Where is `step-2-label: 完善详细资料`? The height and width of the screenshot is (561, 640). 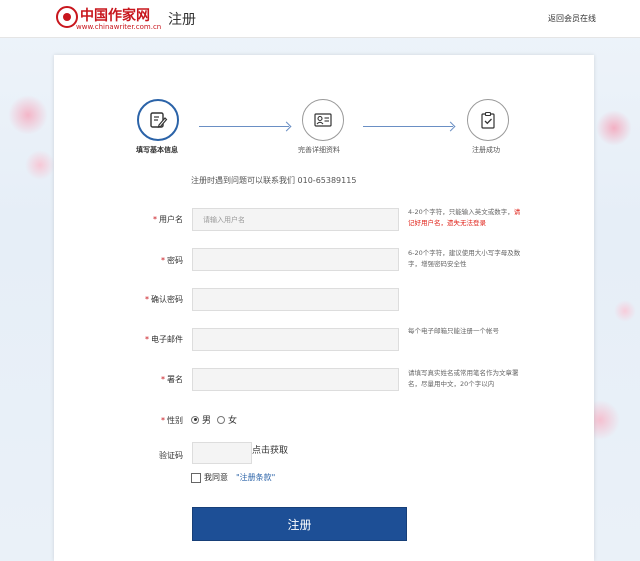
step-2-label: 完善详细资料 is located at coordinates (319, 150).